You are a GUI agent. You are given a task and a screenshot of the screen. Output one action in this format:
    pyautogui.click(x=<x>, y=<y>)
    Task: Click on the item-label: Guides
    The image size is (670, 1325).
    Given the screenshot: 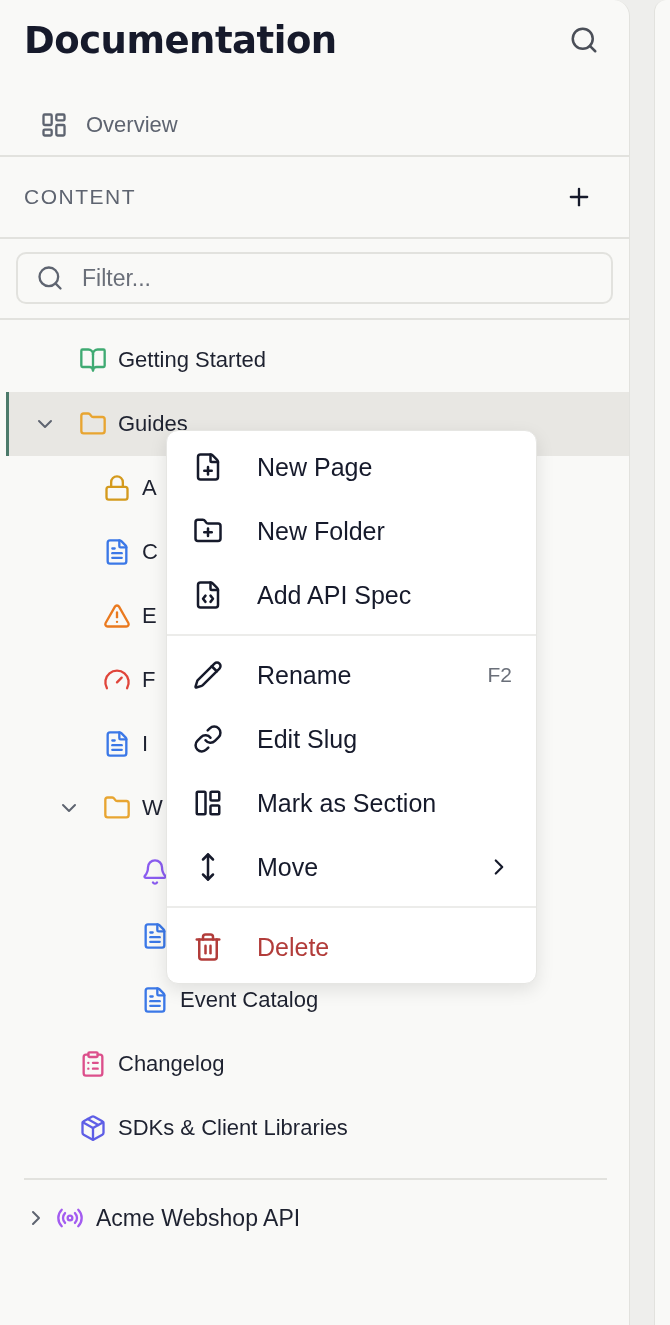 What is the action you would take?
    pyautogui.click(x=153, y=424)
    